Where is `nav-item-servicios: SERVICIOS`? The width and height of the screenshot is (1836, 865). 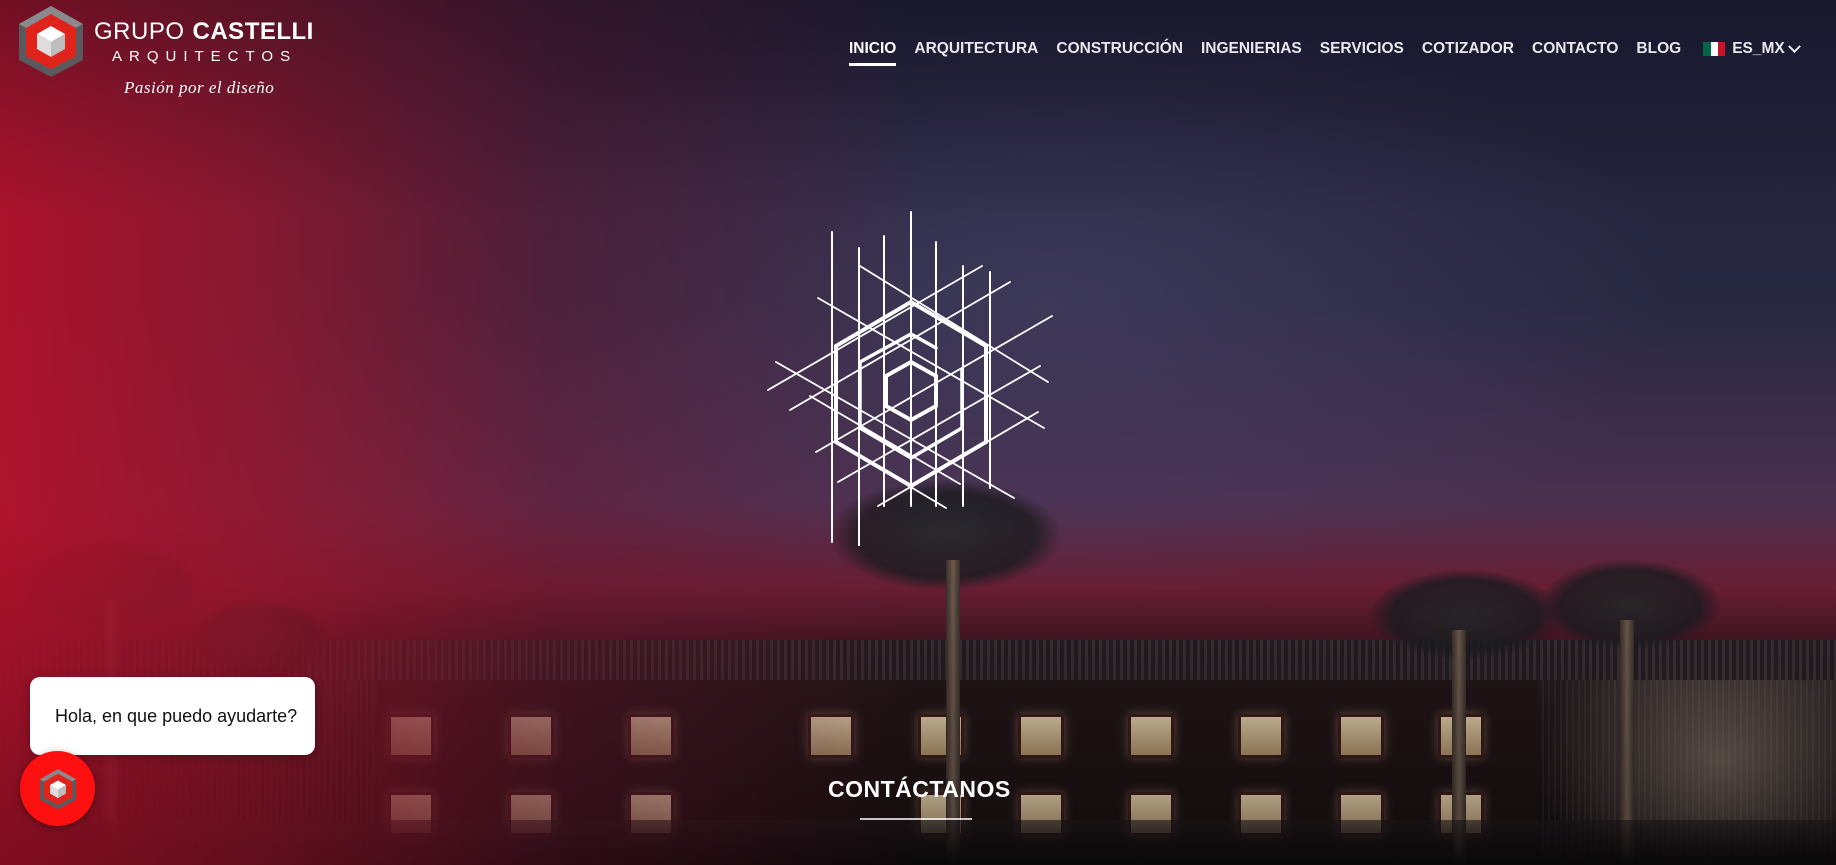
nav-item-servicios: SERVICIOS is located at coordinates (1362, 52).